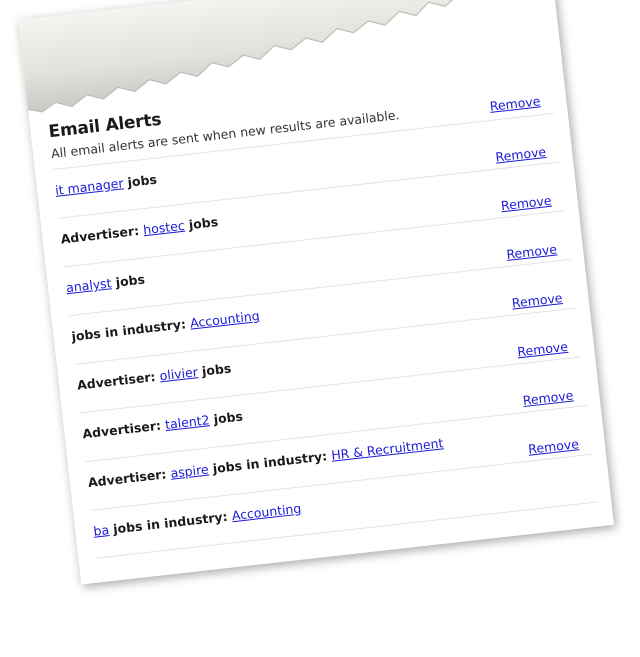 This screenshot has width=640, height=657. Describe the element at coordinates (187, 422) in the screenshot. I see `alert-keyword-link: talent2` at that location.